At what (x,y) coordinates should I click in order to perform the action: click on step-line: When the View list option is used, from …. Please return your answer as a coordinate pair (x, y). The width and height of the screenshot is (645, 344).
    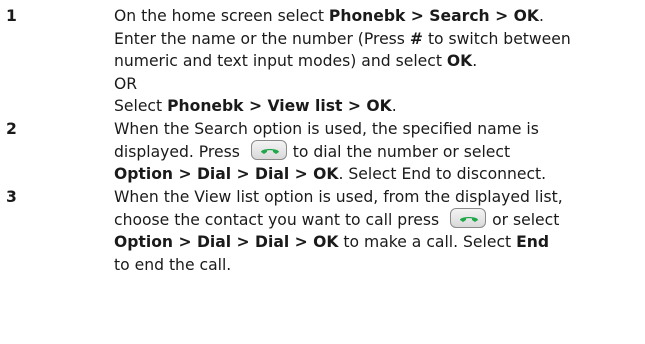
    Looking at the image, I should click on (338, 197).